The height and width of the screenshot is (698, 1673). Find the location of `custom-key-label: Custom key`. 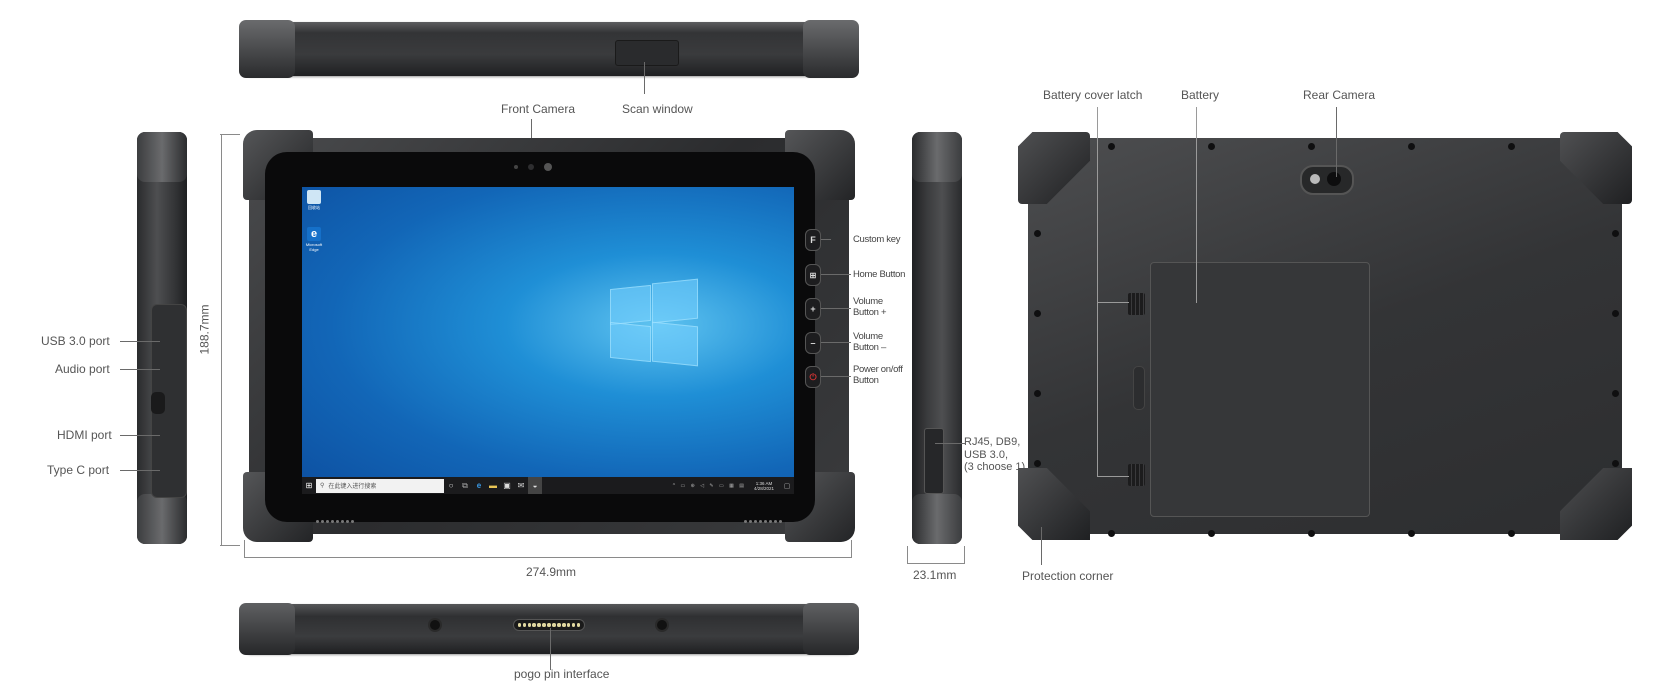

custom-key-label: Custom key is located at coordinates (877, 239).